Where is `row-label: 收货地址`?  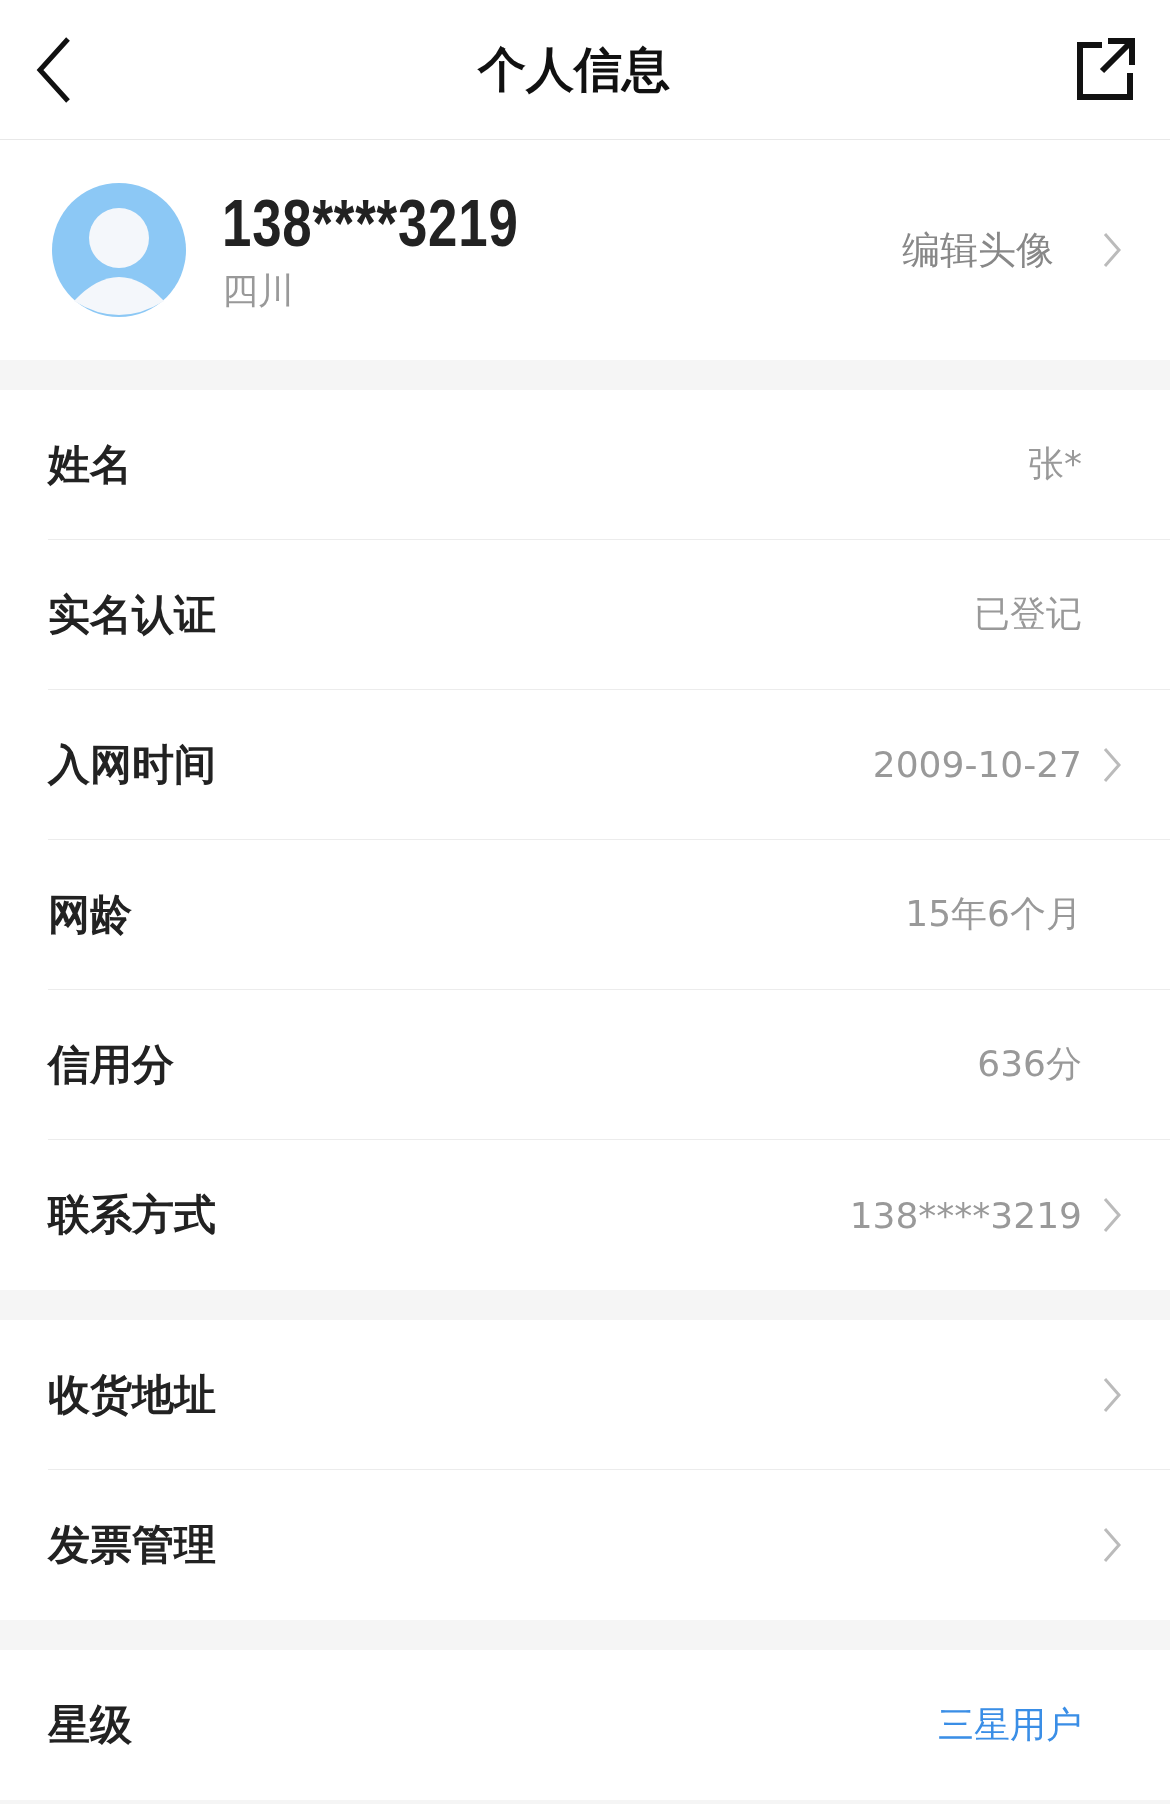 row-label: 收货地址 is located at coordinates (132, 1394).